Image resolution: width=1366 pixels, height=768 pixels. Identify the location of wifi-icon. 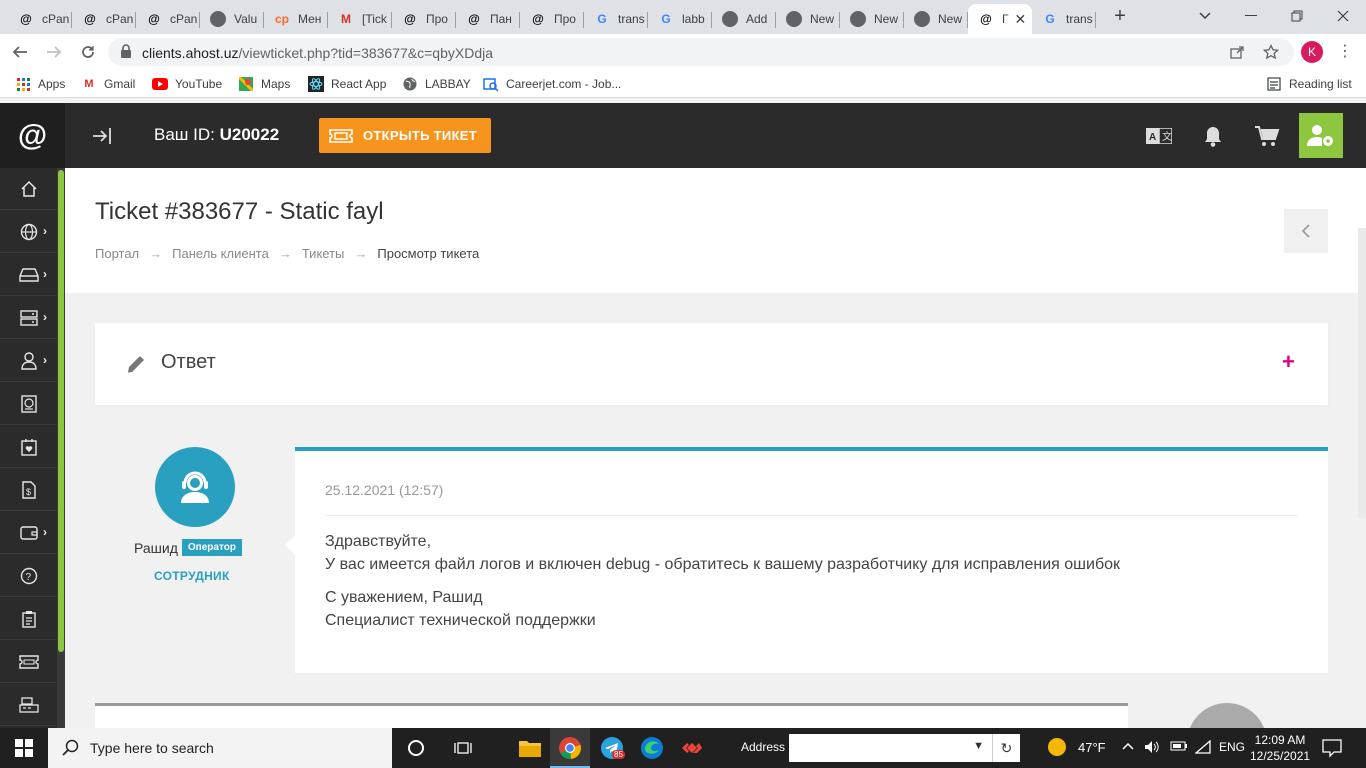
(1202, 748).